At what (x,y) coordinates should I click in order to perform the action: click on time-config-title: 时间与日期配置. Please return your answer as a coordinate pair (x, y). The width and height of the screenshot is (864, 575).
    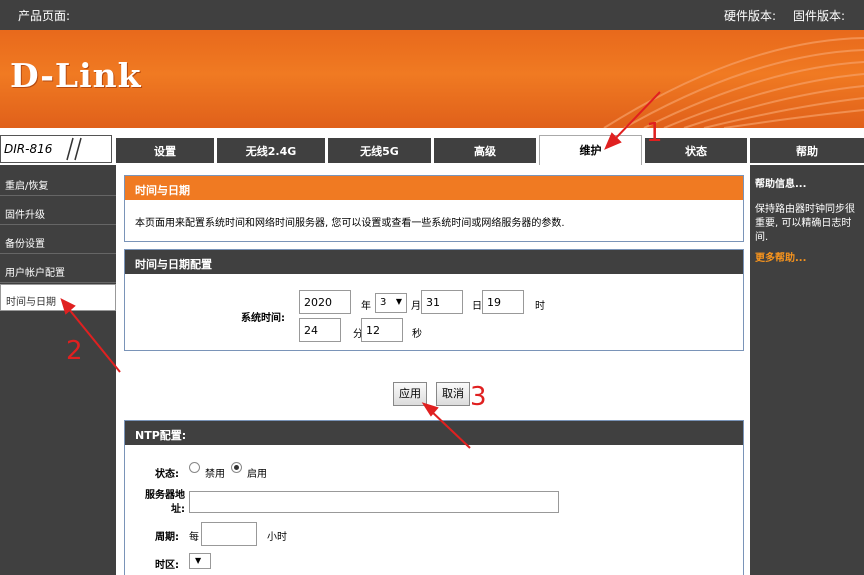
    Looking at the image, I should click on (434, 262).